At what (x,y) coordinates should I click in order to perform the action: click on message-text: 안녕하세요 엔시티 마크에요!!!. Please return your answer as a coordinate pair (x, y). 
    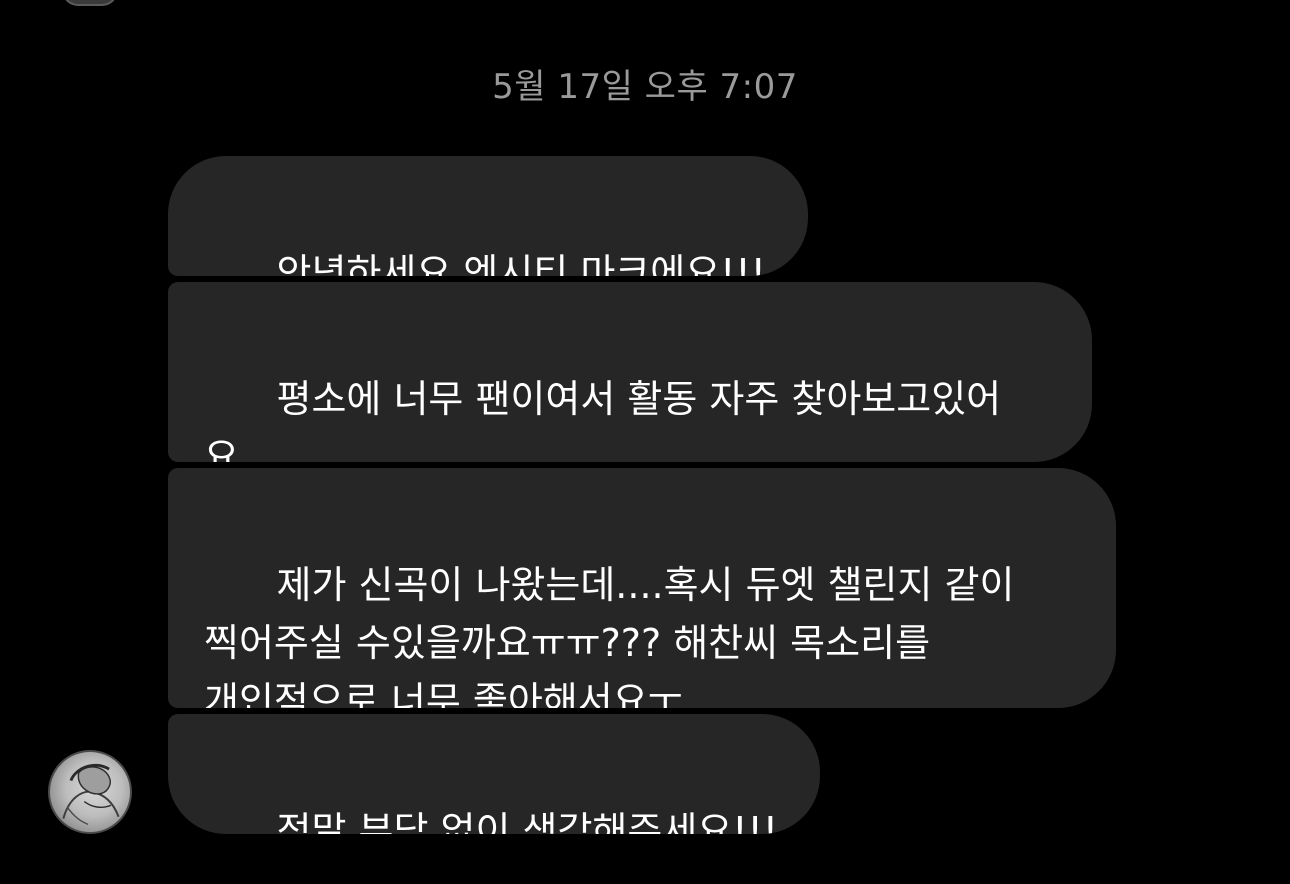
    Looking at the image, I should click on (521, 263).